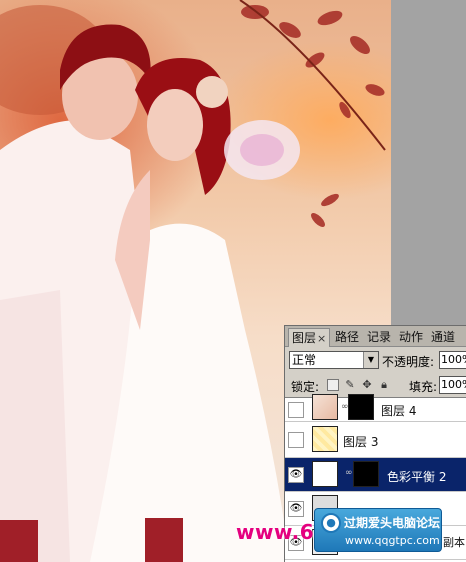 Image resolution: width=466 pixels, height=562 pixels. I want to click on blend-mode-select: 正常 ▼, so click(334, 360).